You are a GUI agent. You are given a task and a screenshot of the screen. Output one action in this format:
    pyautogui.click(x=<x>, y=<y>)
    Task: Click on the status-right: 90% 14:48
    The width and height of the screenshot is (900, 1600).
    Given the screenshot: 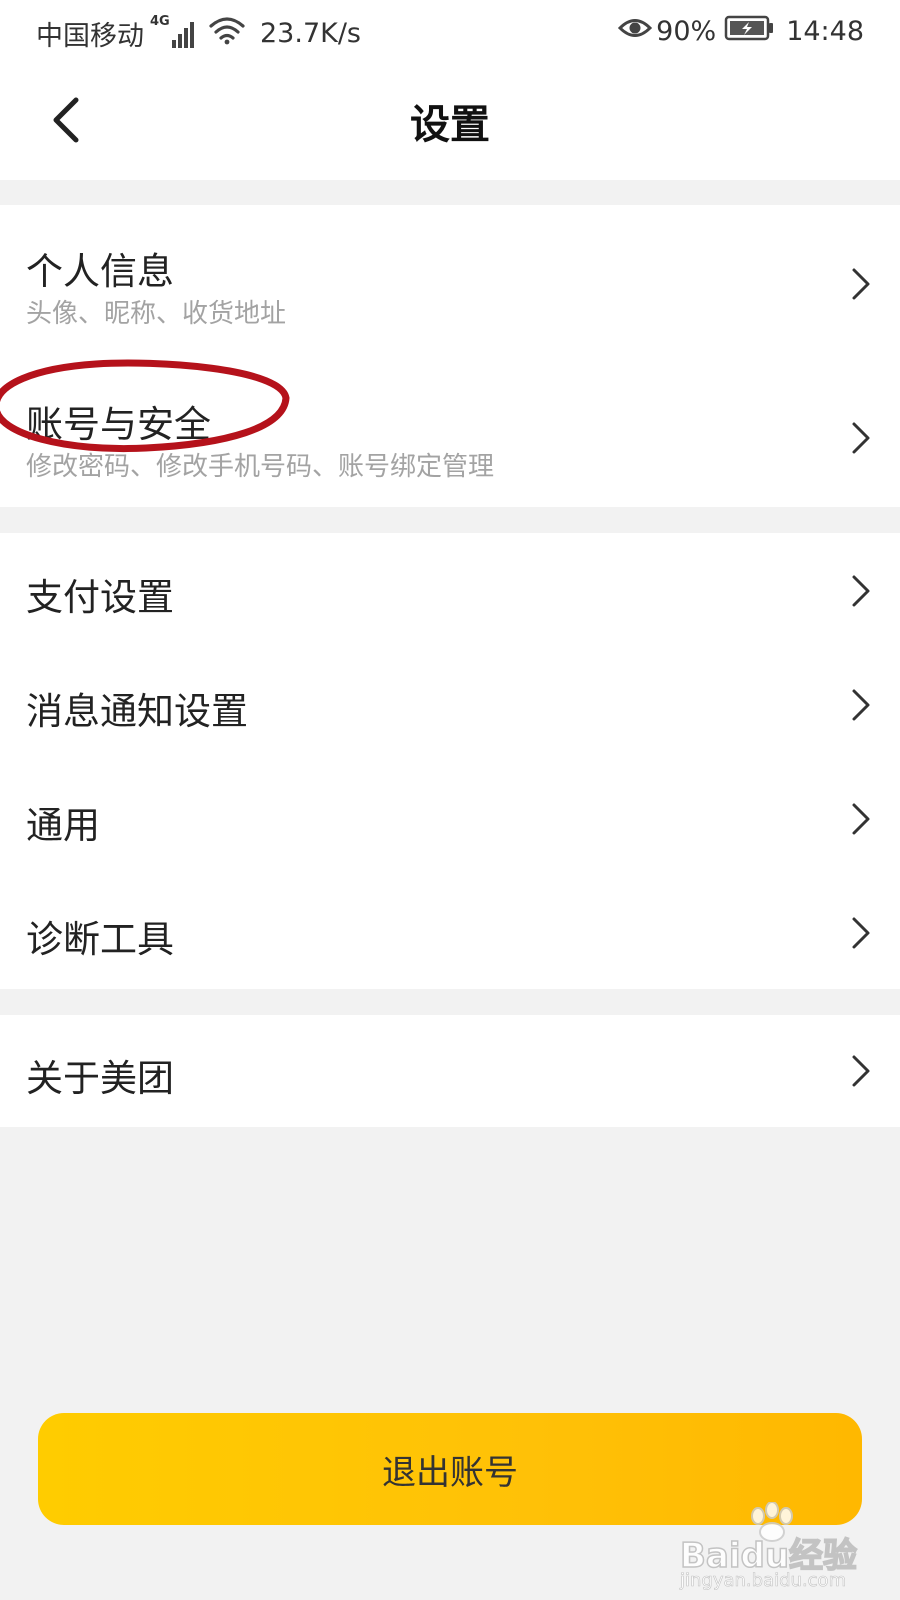 What is the action you would take?
    pyautogui.click(x=741, y=31)
    